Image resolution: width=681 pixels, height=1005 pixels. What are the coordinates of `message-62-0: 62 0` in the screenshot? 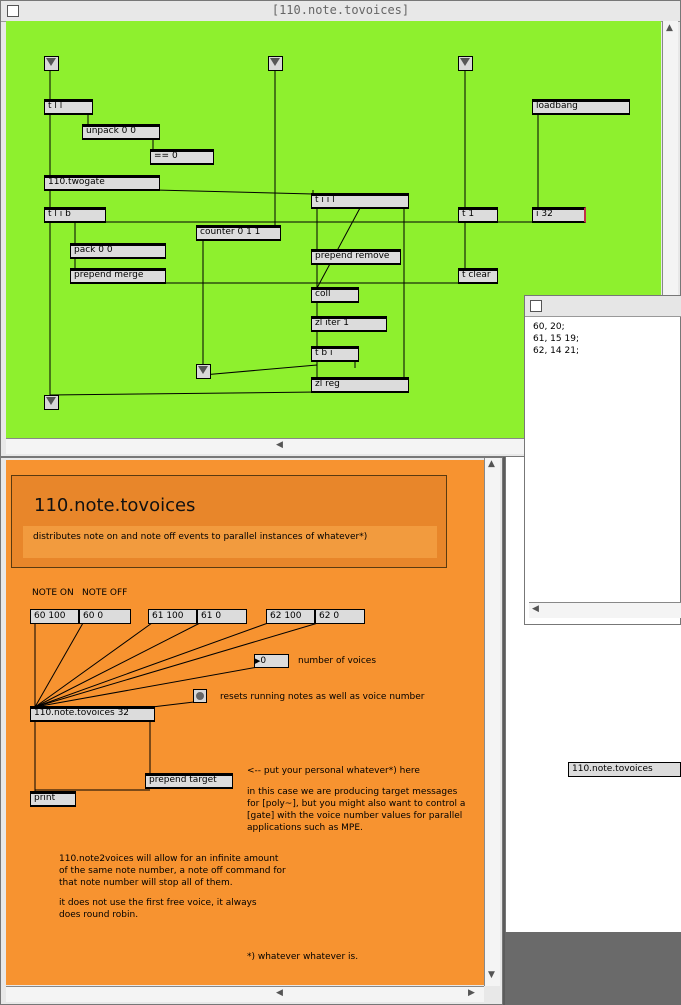 It's located at (340, 616).